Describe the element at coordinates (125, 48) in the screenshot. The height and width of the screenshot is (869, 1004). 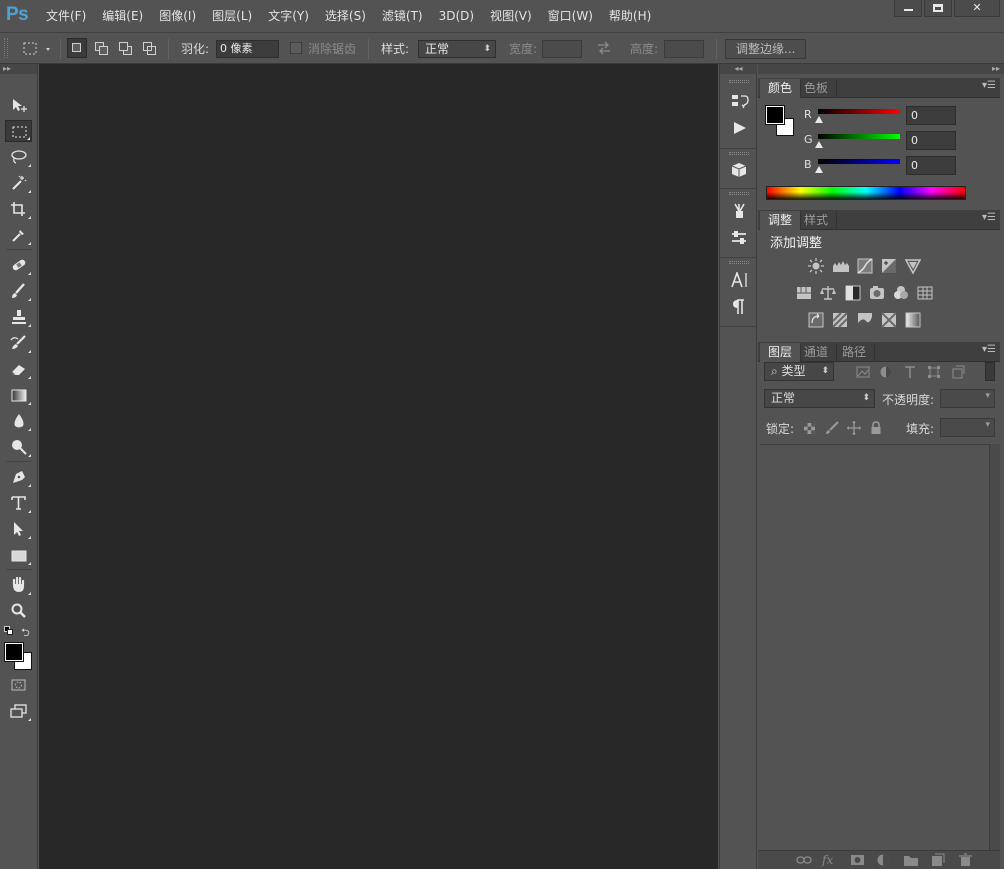
I see `subtract-selection-button` at that location.